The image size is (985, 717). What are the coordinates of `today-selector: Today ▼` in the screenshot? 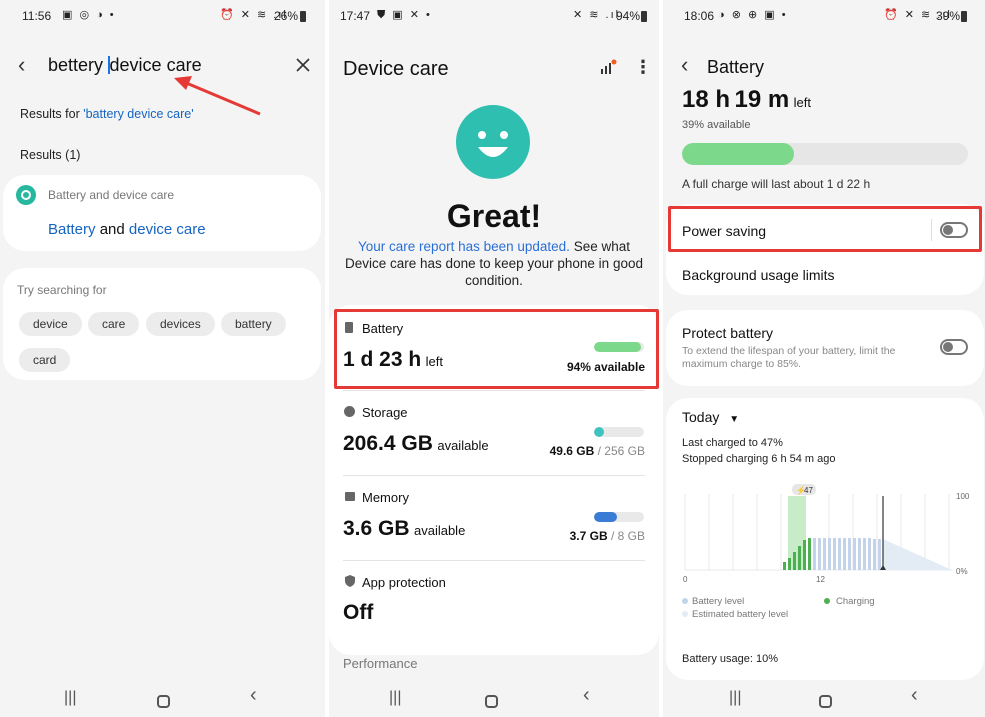 It's located at (710, 417).